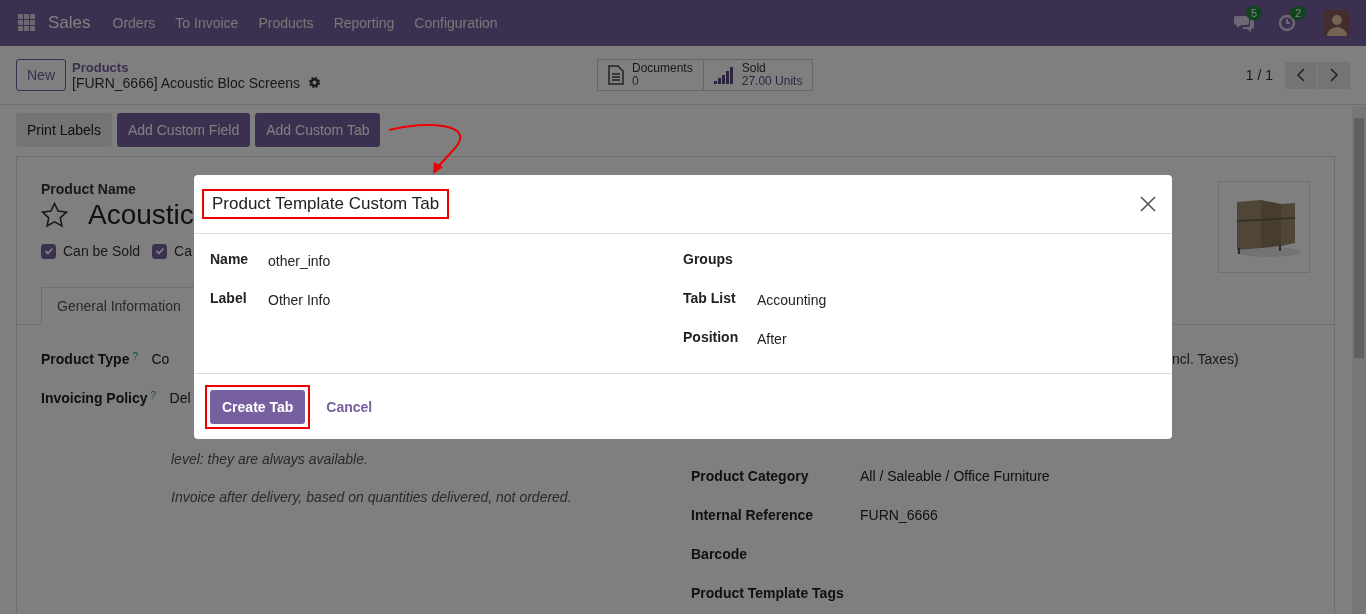 This screenshot has width=1366, height=614. Describe the element at coordinates (119, 306) in the screenshot. I see `tab: General Information` at that location.